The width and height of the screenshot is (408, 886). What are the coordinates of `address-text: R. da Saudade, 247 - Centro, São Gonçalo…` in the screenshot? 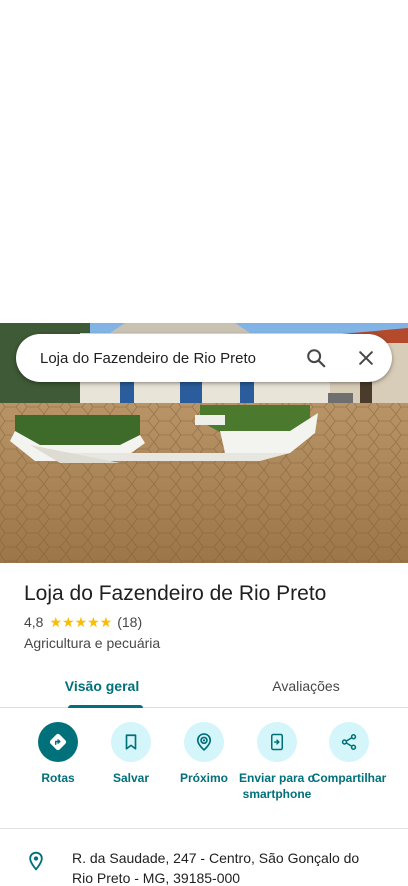 It's located at (216, 868).